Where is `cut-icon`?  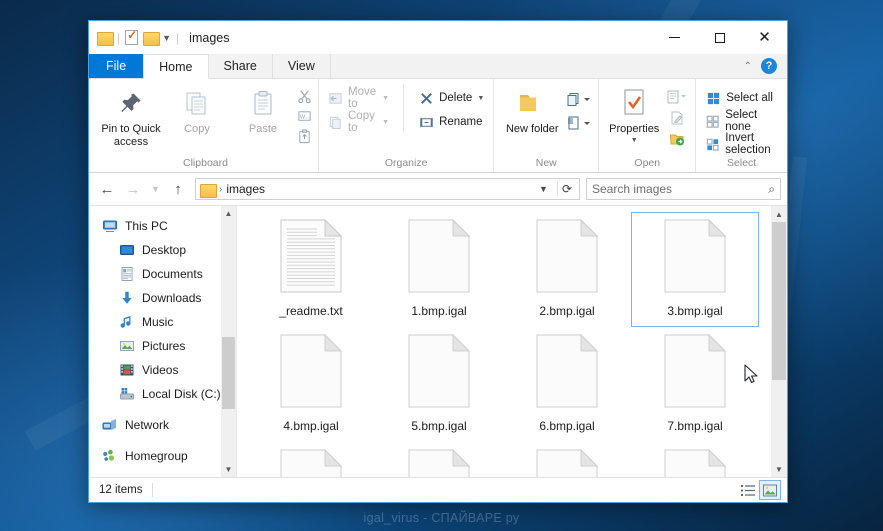 cut-icon is located at coordinates (304, 96).